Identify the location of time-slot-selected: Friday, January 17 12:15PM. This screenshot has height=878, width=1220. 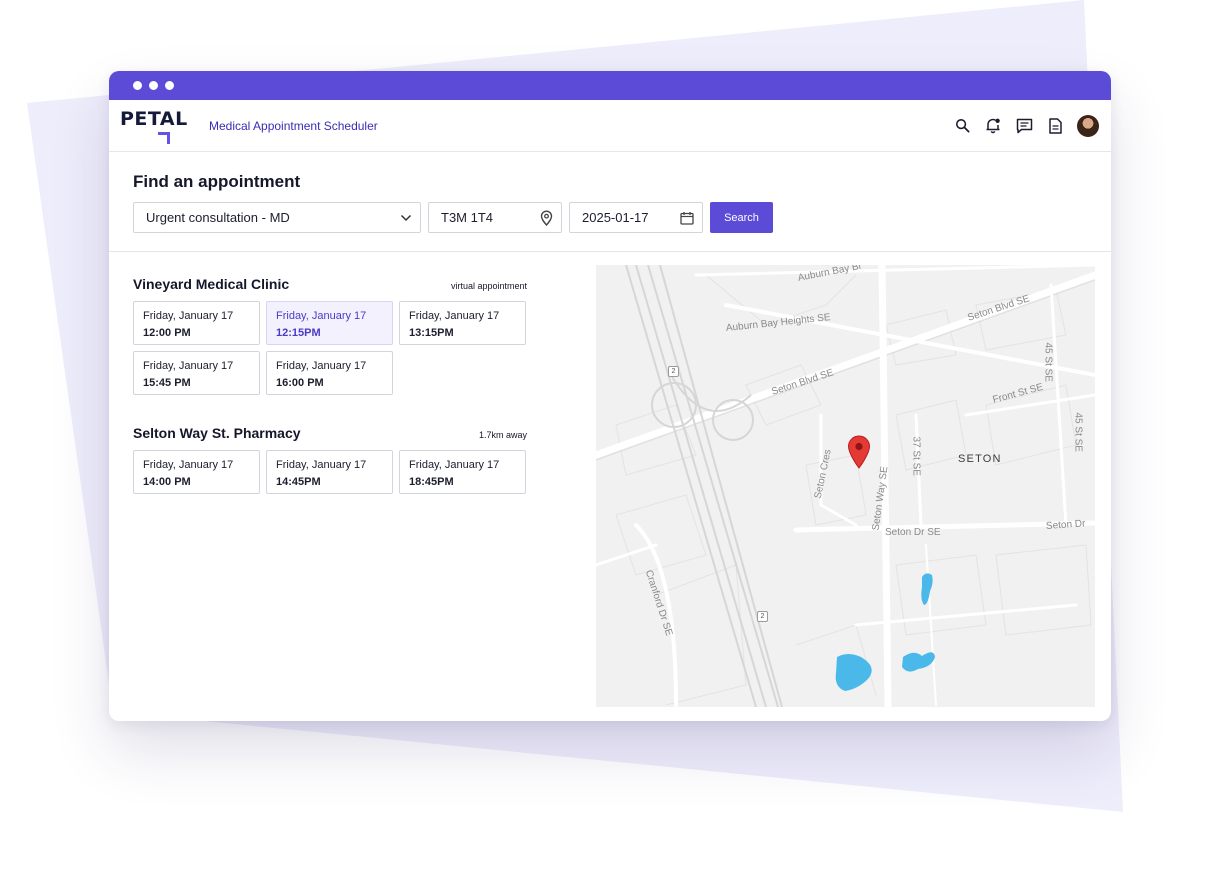
(329, 323).